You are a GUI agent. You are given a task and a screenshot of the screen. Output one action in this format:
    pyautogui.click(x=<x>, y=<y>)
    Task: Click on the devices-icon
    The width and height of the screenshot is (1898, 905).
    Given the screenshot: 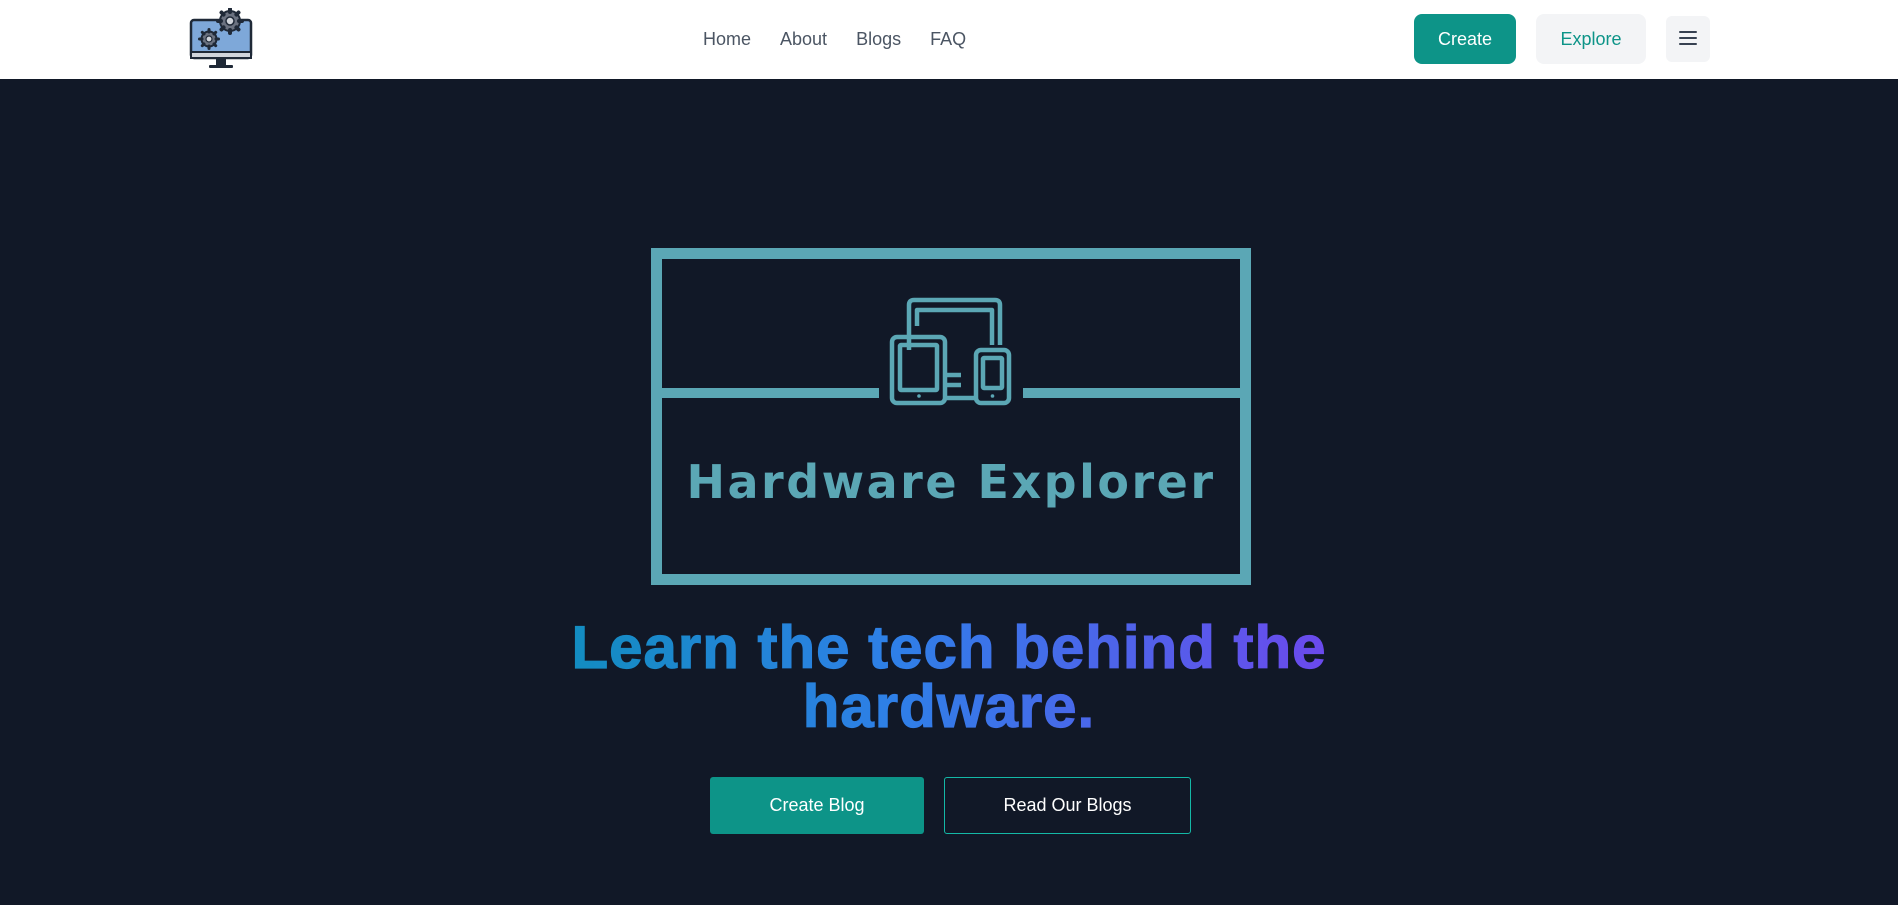 What is the action you would take?
    pyautogui.click(x=950, y=351)
    